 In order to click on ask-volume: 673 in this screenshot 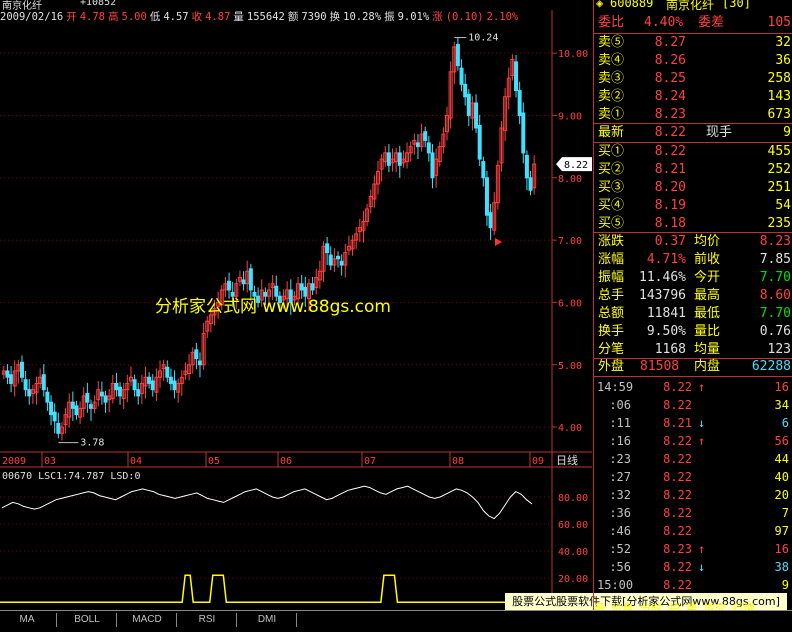, I will do `click(779, 114)`.